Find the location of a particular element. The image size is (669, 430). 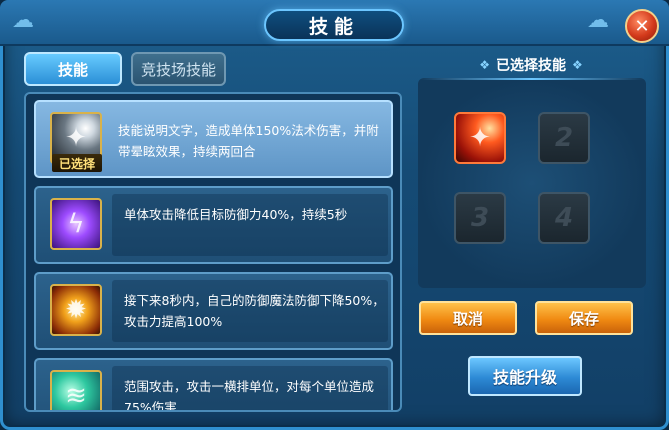

skill-description: 范围攻击，攻击一横排单位，对每个单位造成75%伤害 is located at coordinates (249, 395).